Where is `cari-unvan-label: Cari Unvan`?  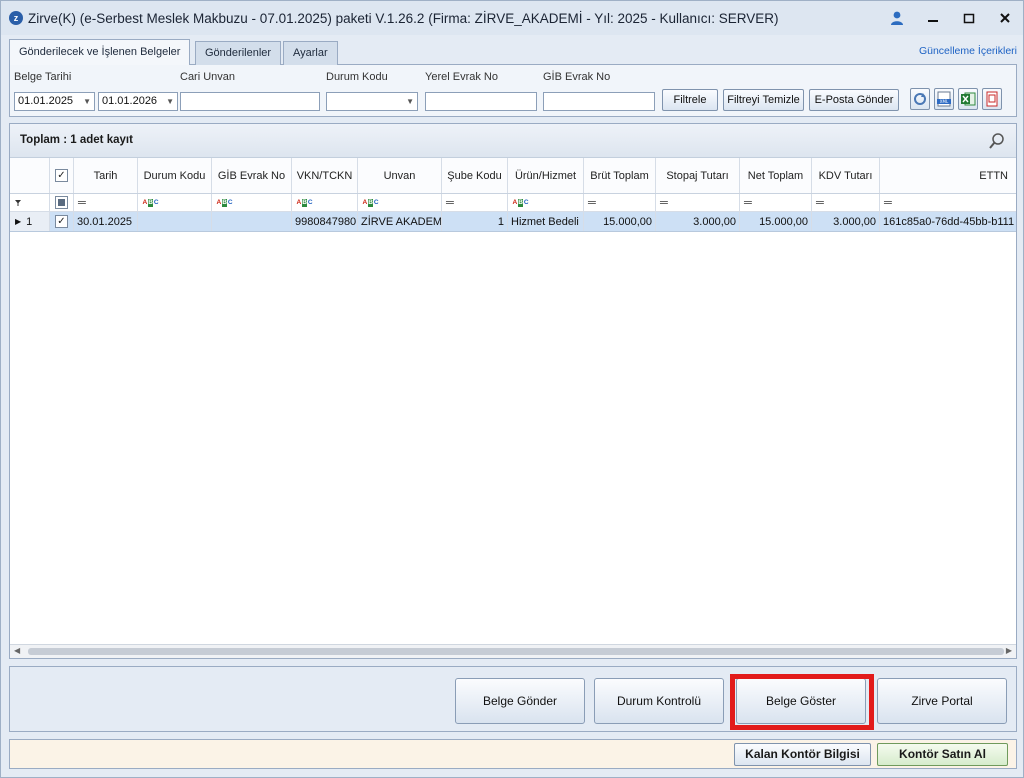
cari-unvan-label: Cari Unvan is located at coordinates (208, 77).